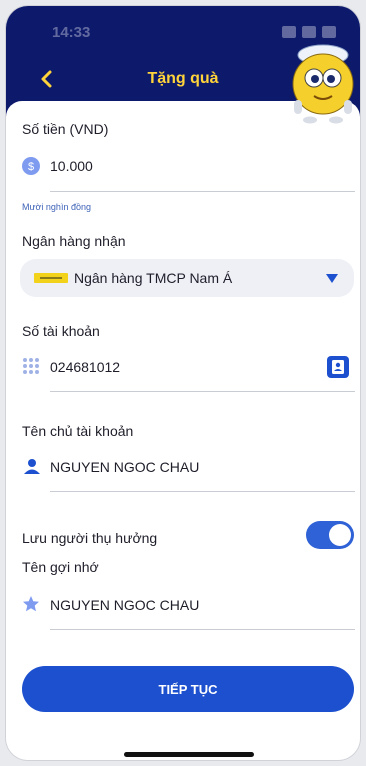  I want to click on wifi-icon, so click(309, 32).